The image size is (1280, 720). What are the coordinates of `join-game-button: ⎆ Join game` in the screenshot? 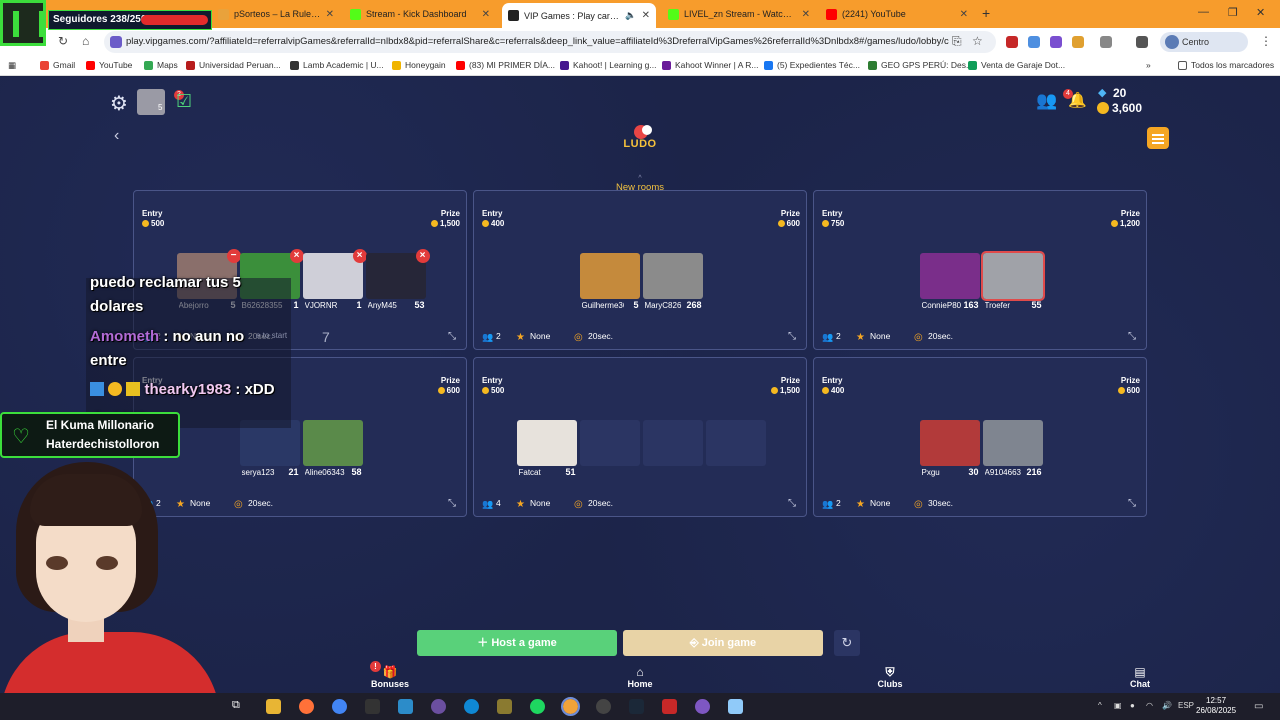 It's located at (723, 643).